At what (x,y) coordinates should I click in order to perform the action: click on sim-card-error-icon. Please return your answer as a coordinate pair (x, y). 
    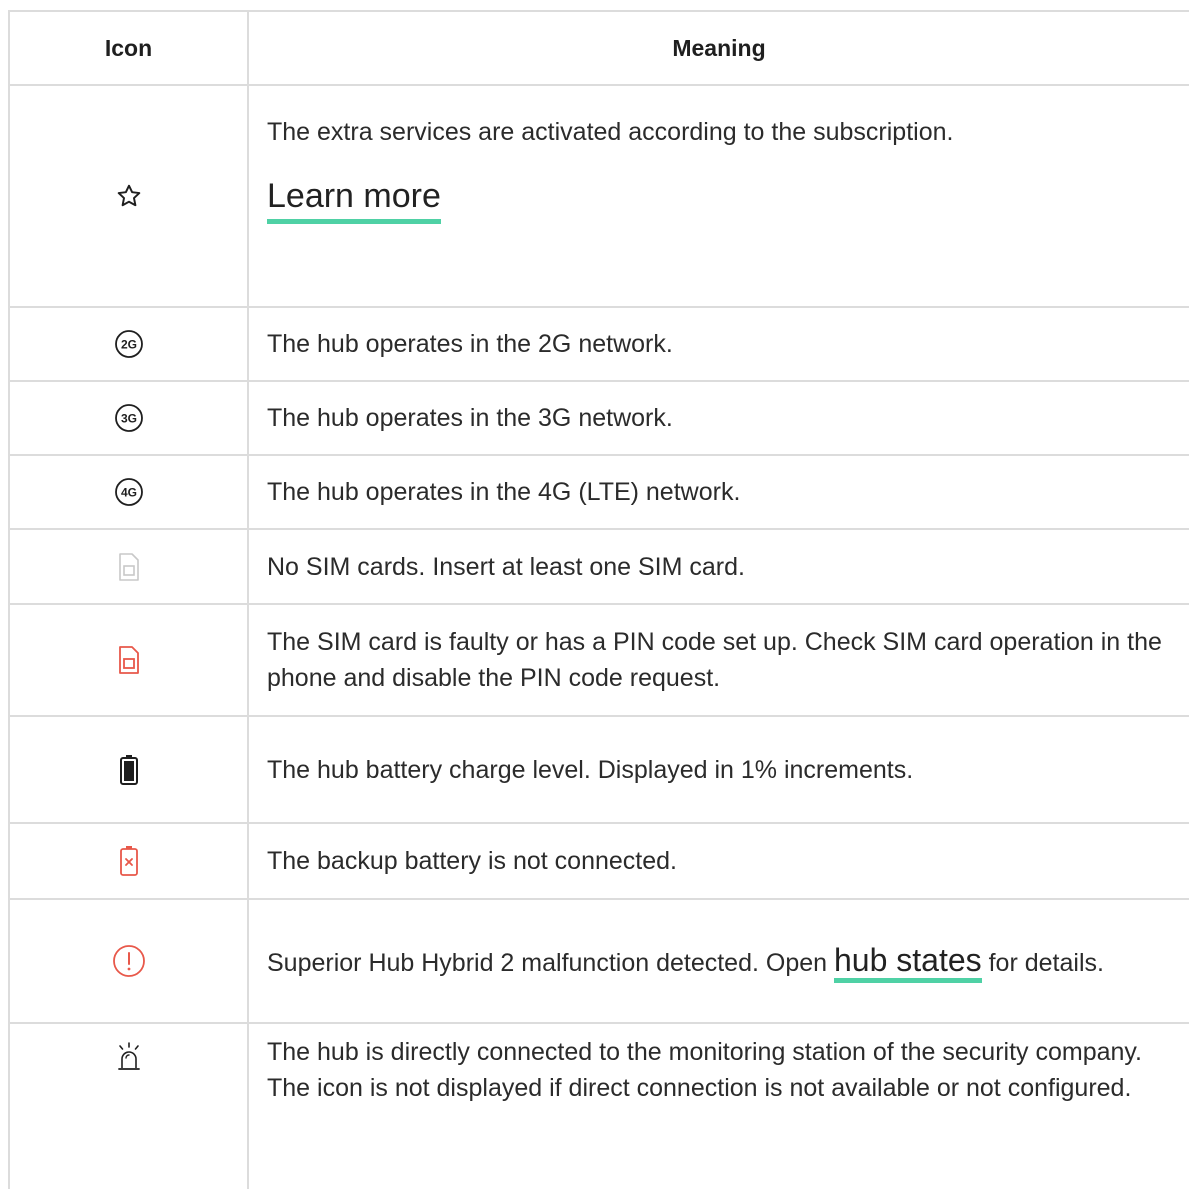
    Looking at the image, I should click on (129, 660).